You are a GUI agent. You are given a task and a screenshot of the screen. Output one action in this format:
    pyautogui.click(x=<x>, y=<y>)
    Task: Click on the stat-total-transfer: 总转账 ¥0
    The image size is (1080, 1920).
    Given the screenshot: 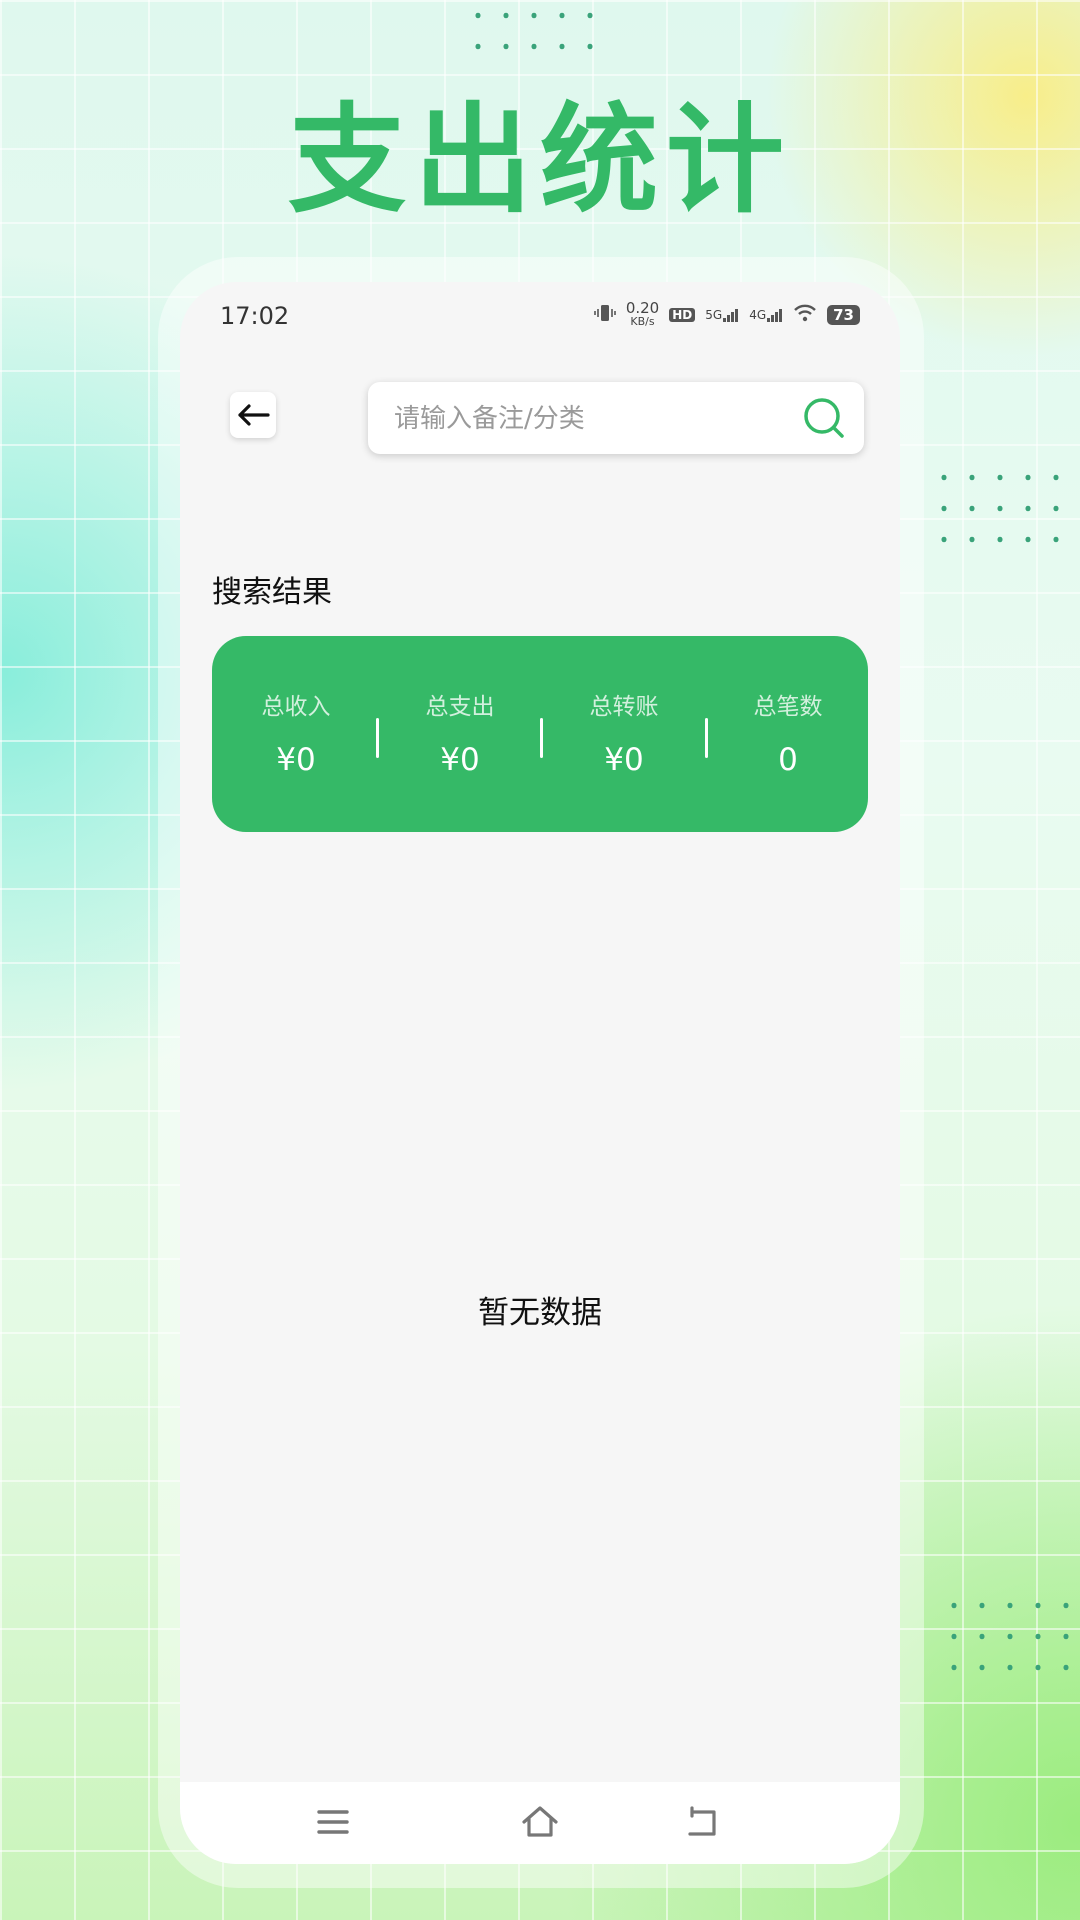 What is the action you would take?
    pyautogui.click(x=624, y=735)
    